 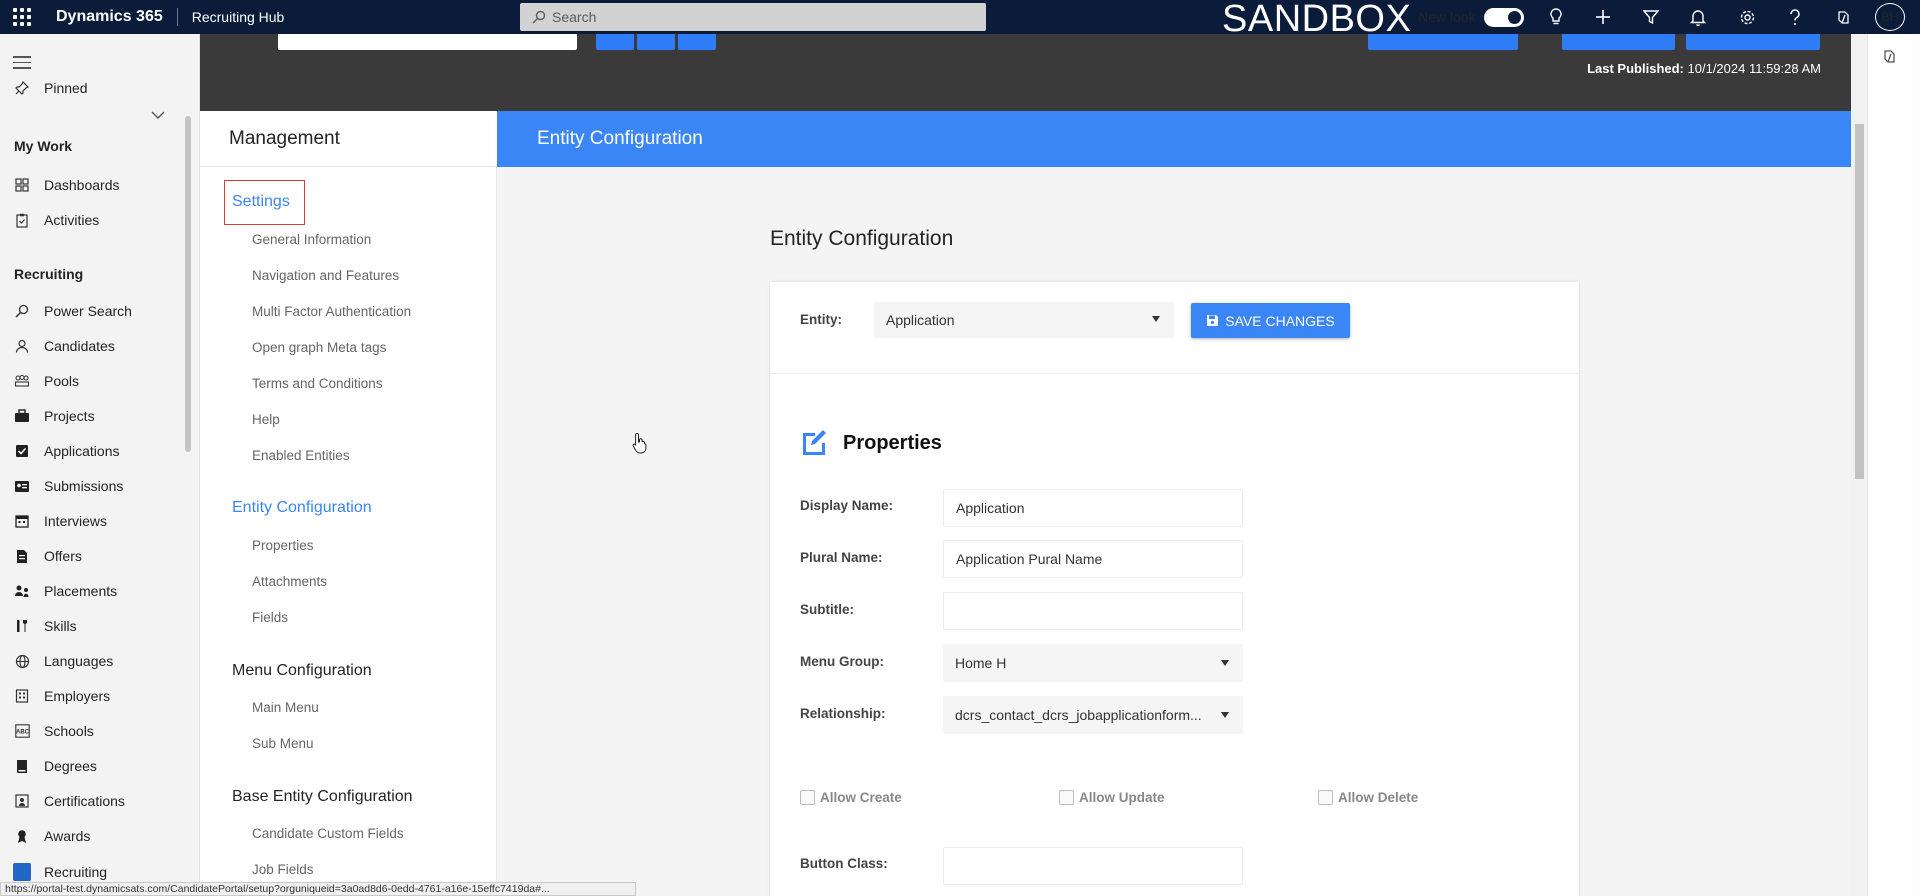 I want to click on search-icon, so click(x=539, y=17).